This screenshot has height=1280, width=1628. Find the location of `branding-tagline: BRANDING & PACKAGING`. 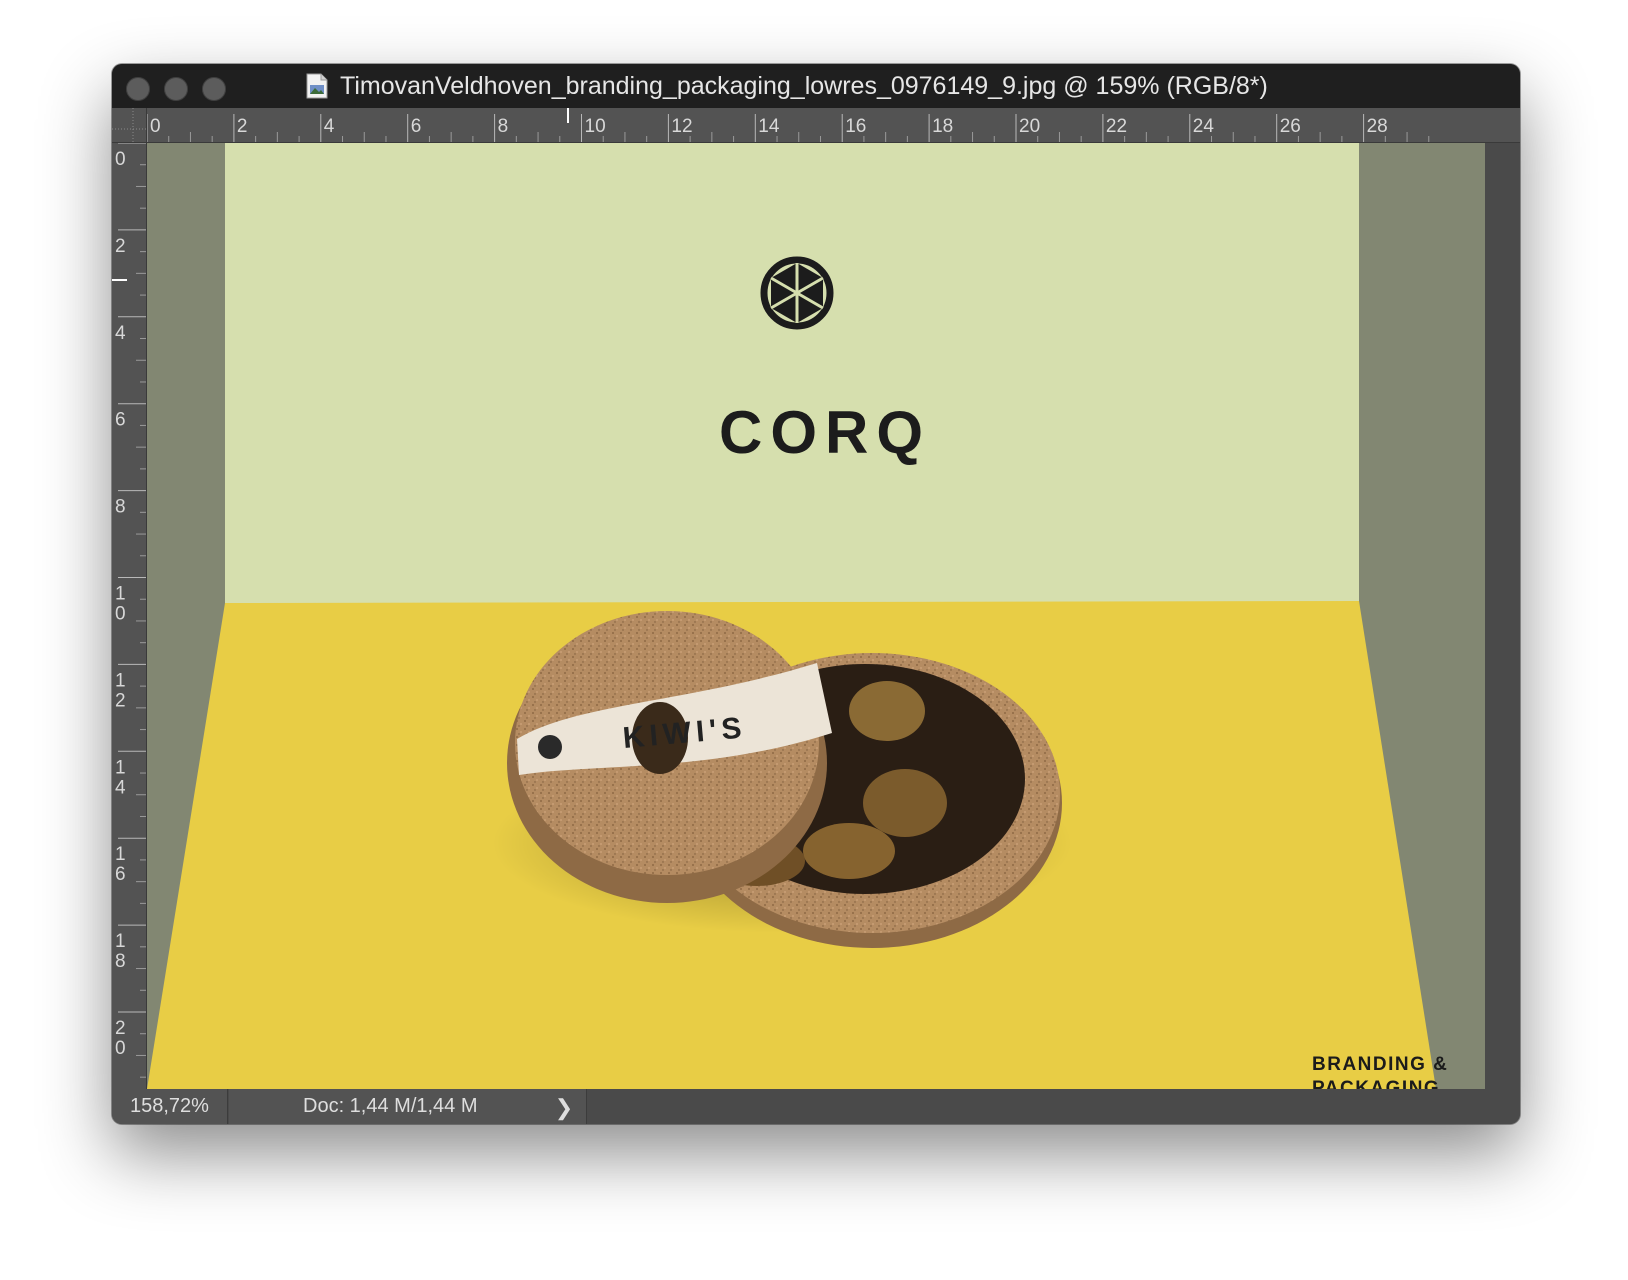

branding-tagline: BRANDING & PACKAGING is located at coordinates (1380, 1071).